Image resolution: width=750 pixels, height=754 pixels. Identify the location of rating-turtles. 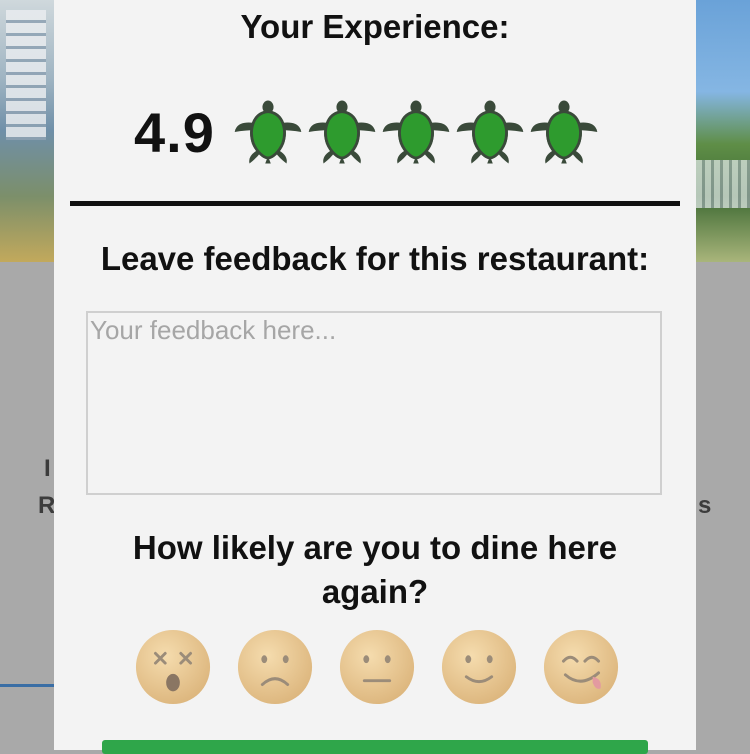
(416, 132).